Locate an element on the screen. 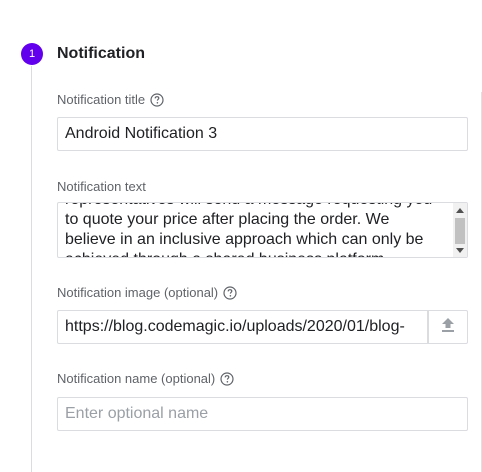 The height and width of the screenshot is (472, 482). notification-title-label-text: Notification title is located at coordinates (101, 99).